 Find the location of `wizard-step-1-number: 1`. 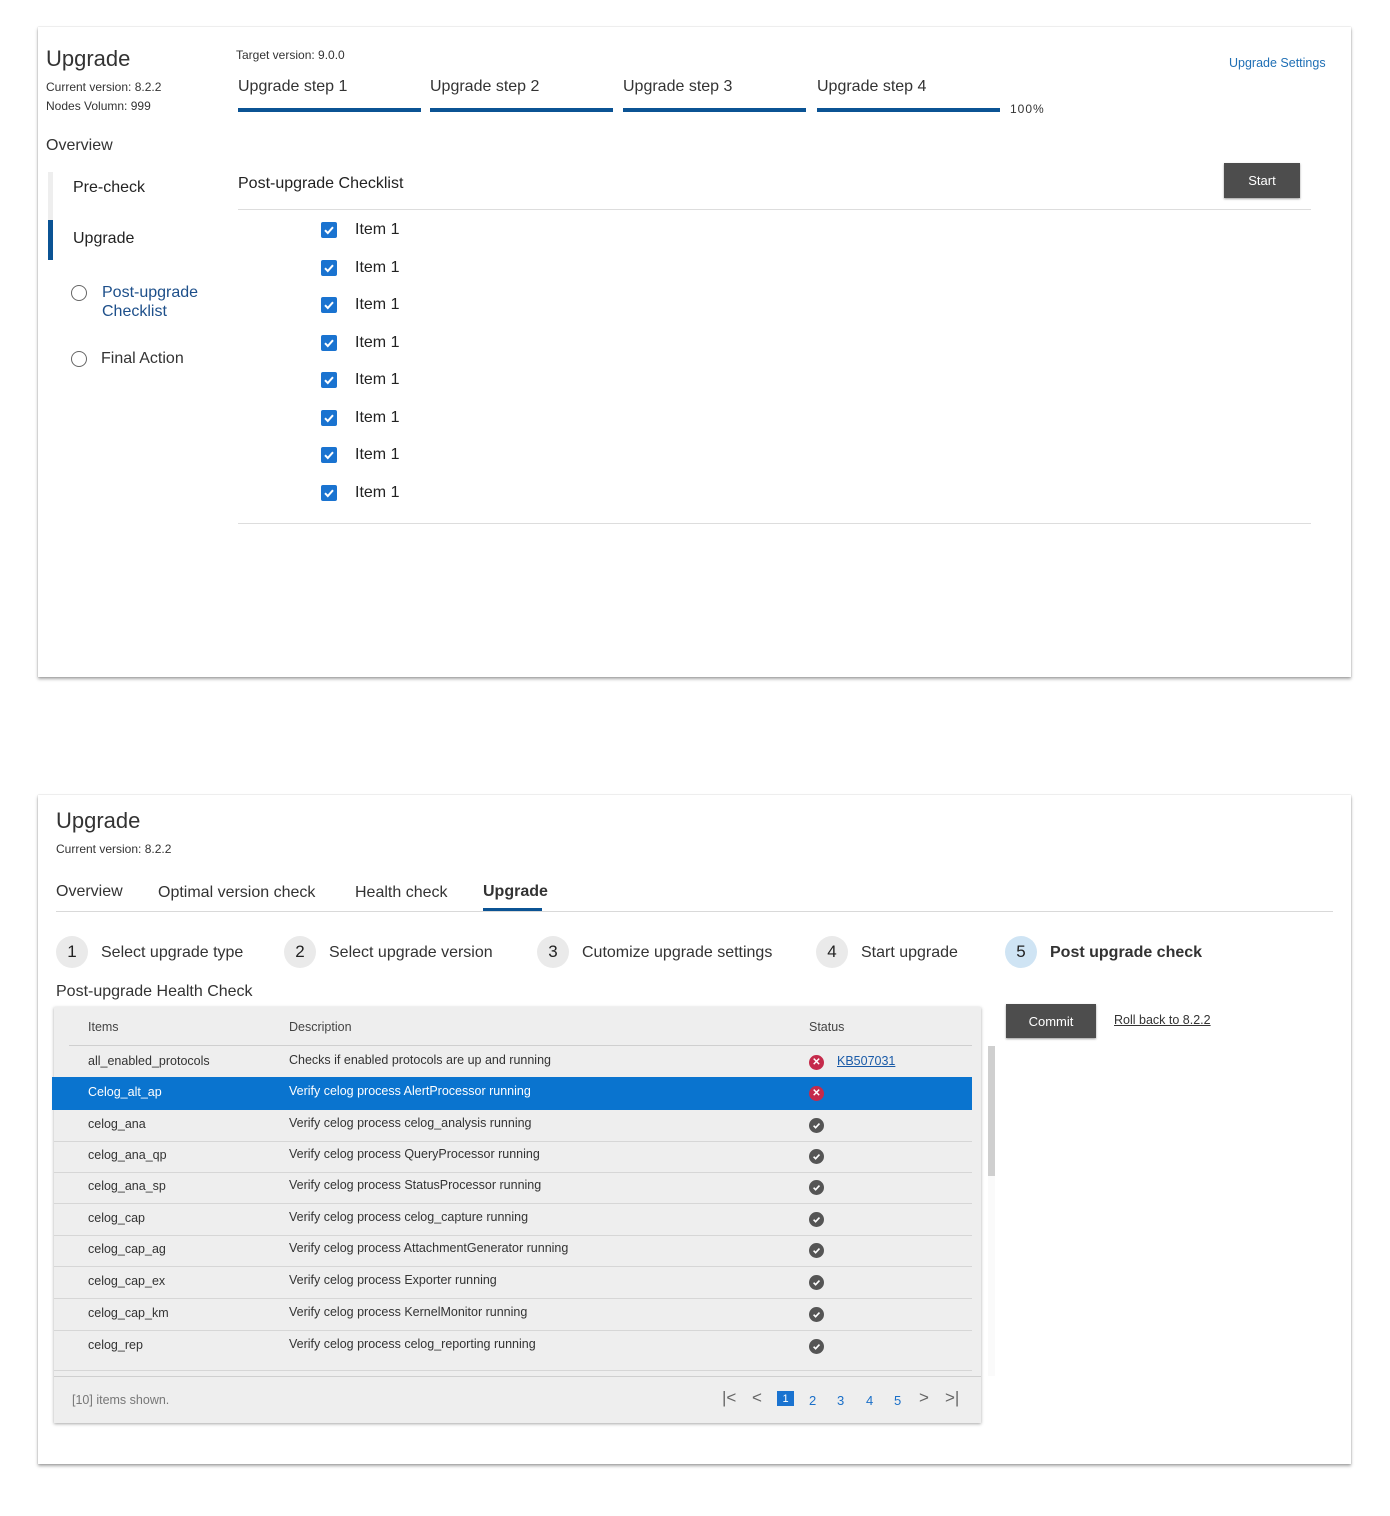

wizard-step-1-number: 1 is located at coordinates (72, 952).